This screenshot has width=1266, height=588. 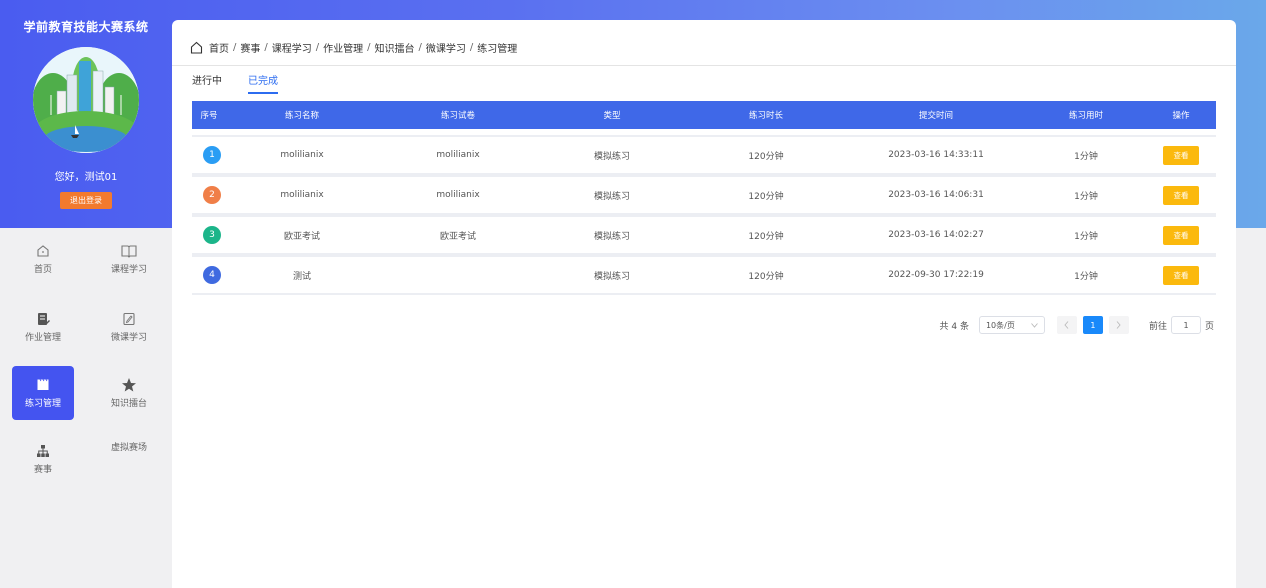 What do you see at coordinates (219, 47) in the screenshot?
I see `breadcrumb-item-home: 首页` at bounding box center [219, 47].